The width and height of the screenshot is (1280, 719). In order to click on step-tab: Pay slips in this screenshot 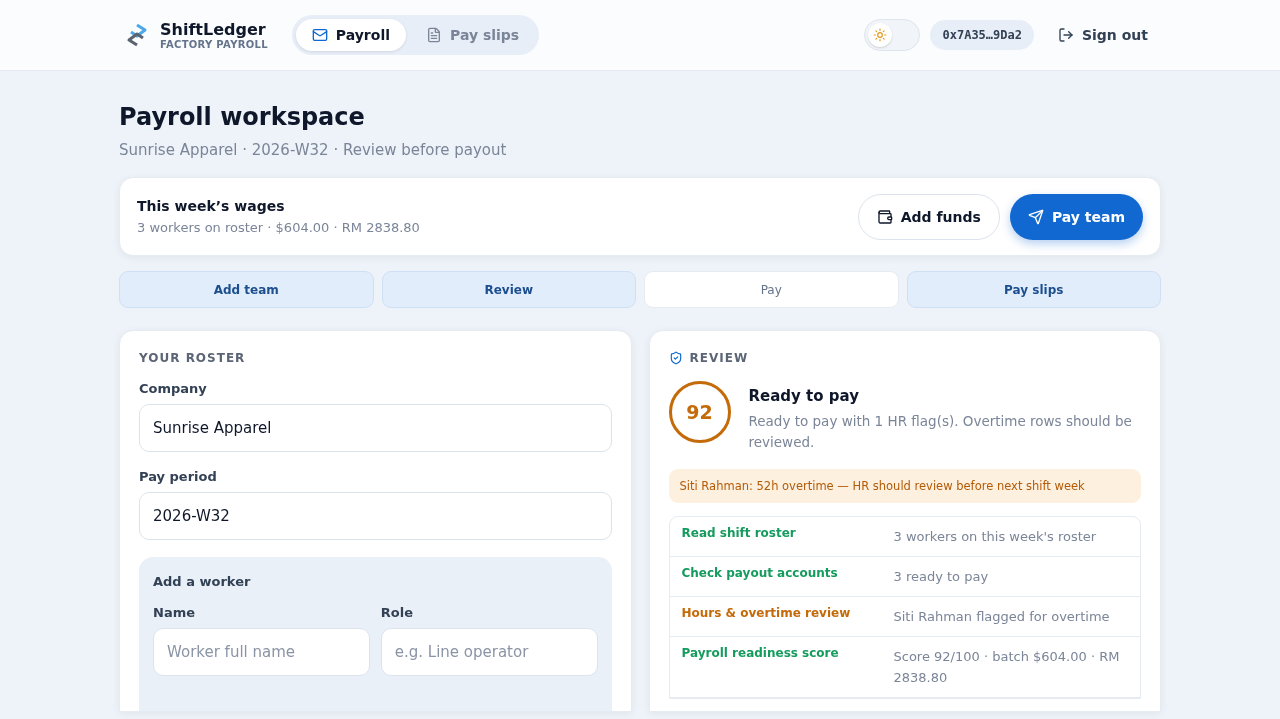, I will do `click(1033, 289)`.